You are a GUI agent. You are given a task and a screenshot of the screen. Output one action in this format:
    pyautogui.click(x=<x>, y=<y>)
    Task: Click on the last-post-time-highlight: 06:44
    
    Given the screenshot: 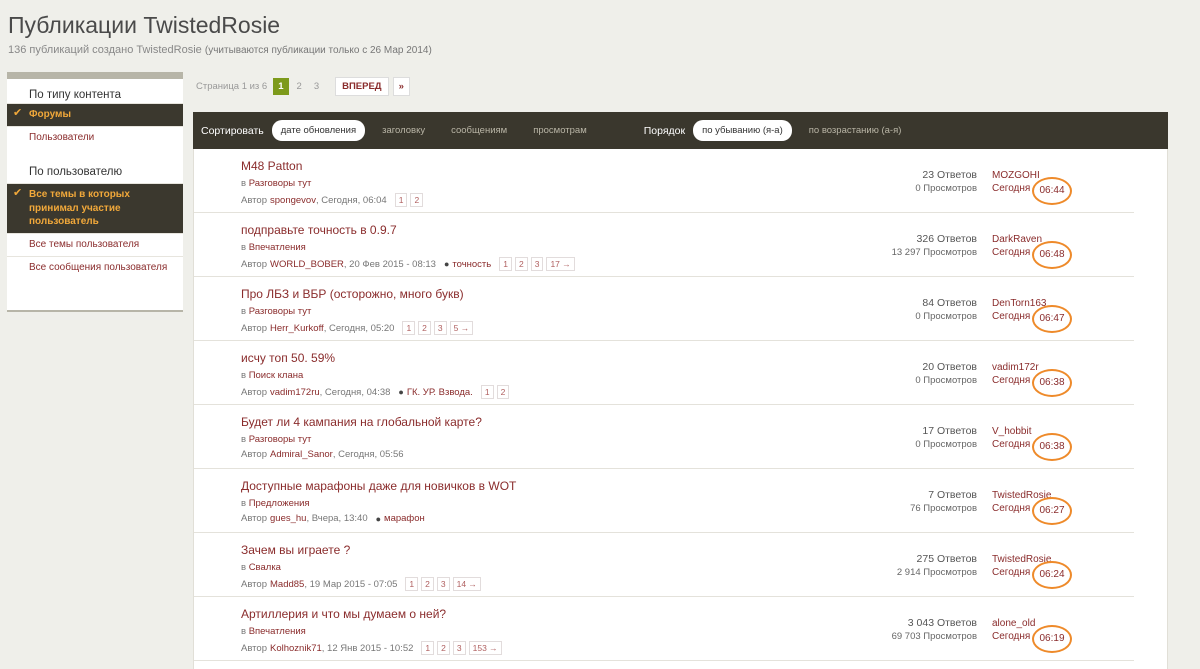 What is the action you would take?
    pyautogui.click(x=1052, y=191)
    